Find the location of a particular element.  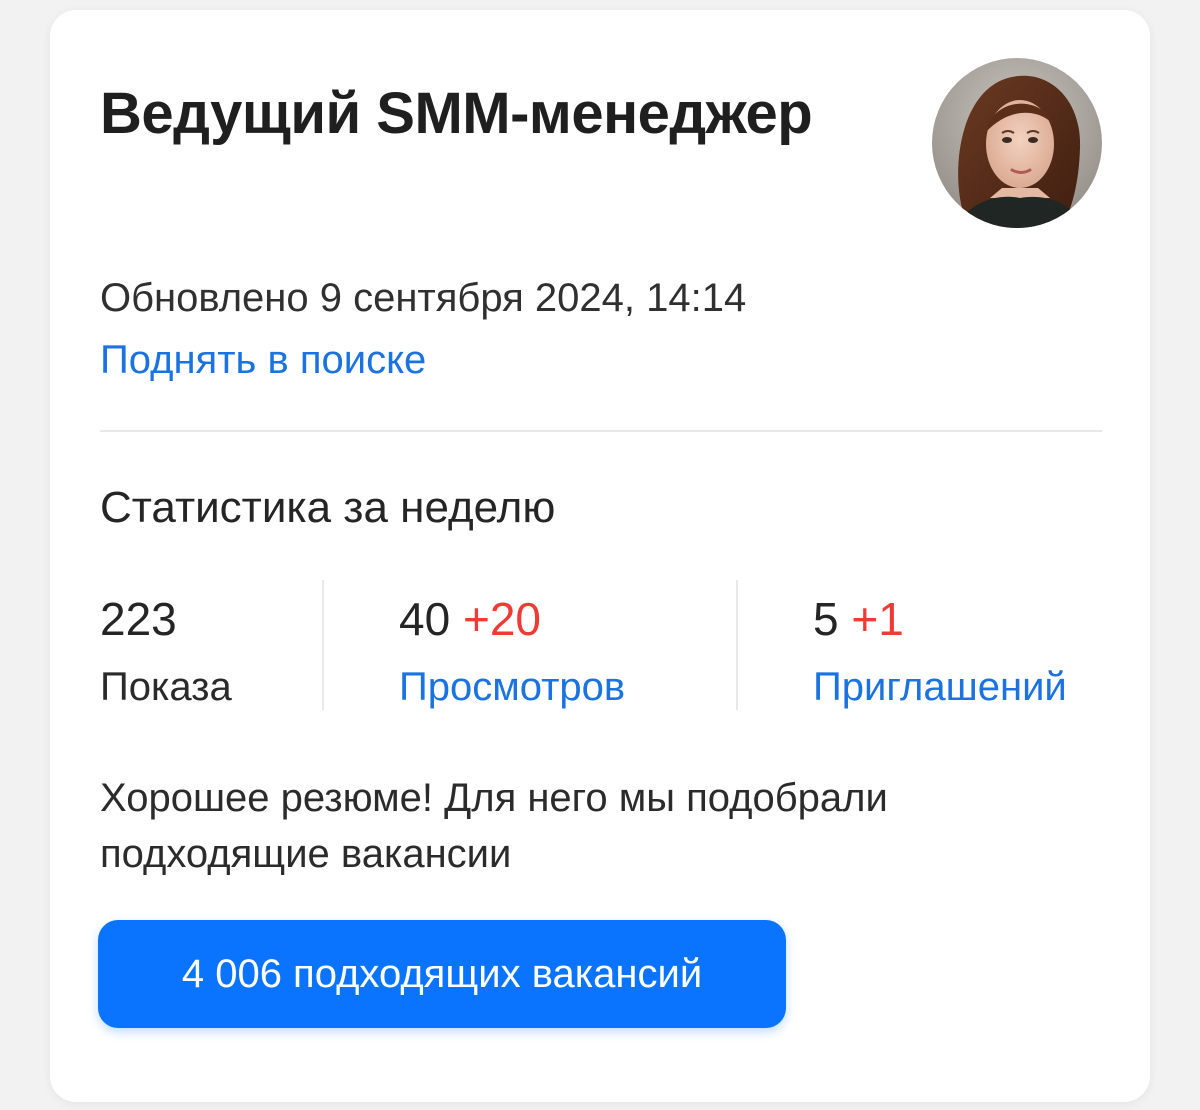

invitations-link: Приглашений is located at coordinates (940, 687).